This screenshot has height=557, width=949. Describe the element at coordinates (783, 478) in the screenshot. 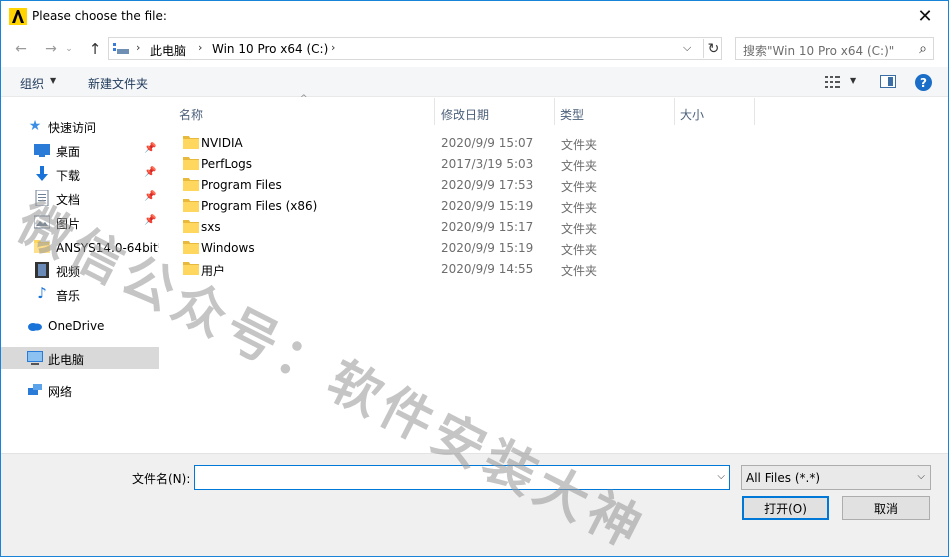

I see `filter-value: All Files (*.*)` at that location.